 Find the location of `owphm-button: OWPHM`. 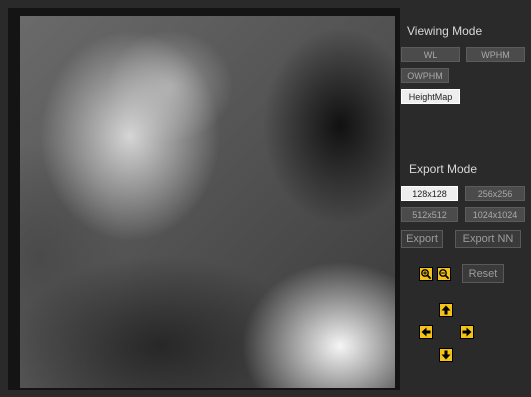

owphm-button: OWPHM is located at coordinates (425, 75).